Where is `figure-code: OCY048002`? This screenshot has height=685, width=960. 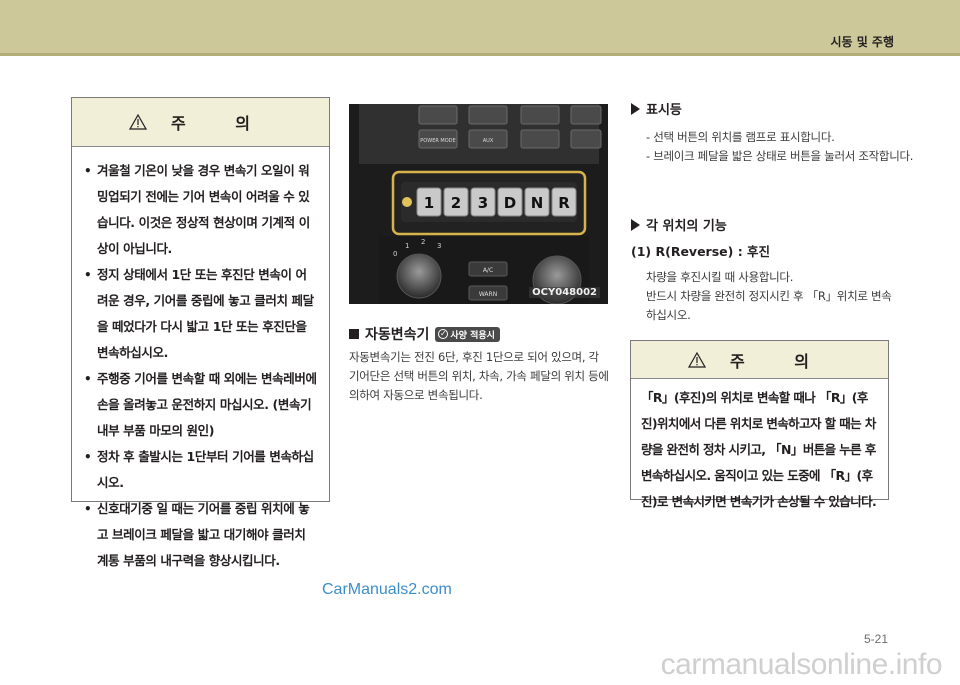 figure-code: OCY048002 is located at coordinates (564, 292).